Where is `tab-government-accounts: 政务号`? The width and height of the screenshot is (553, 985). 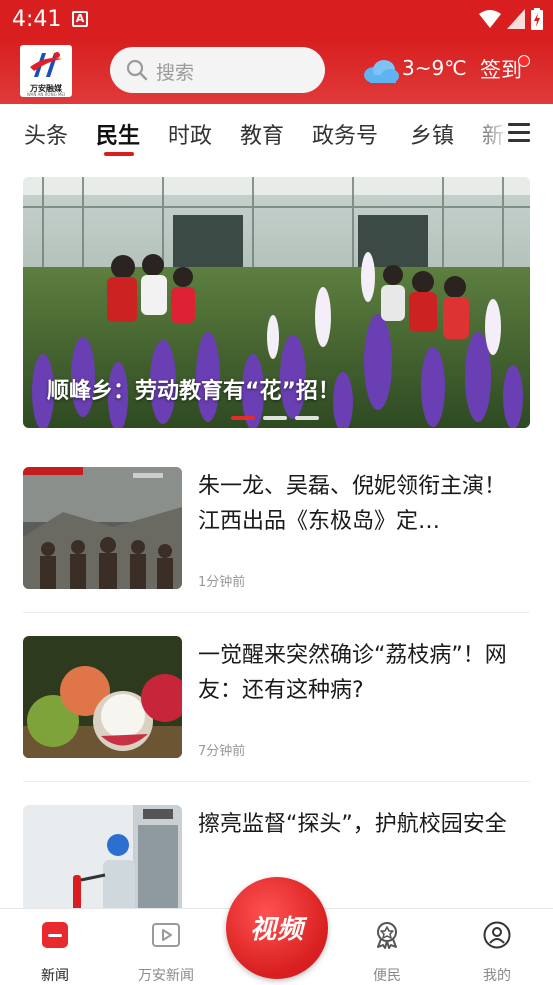 tab-government-accounts: 政务号 is located at coordinates (345, 134).